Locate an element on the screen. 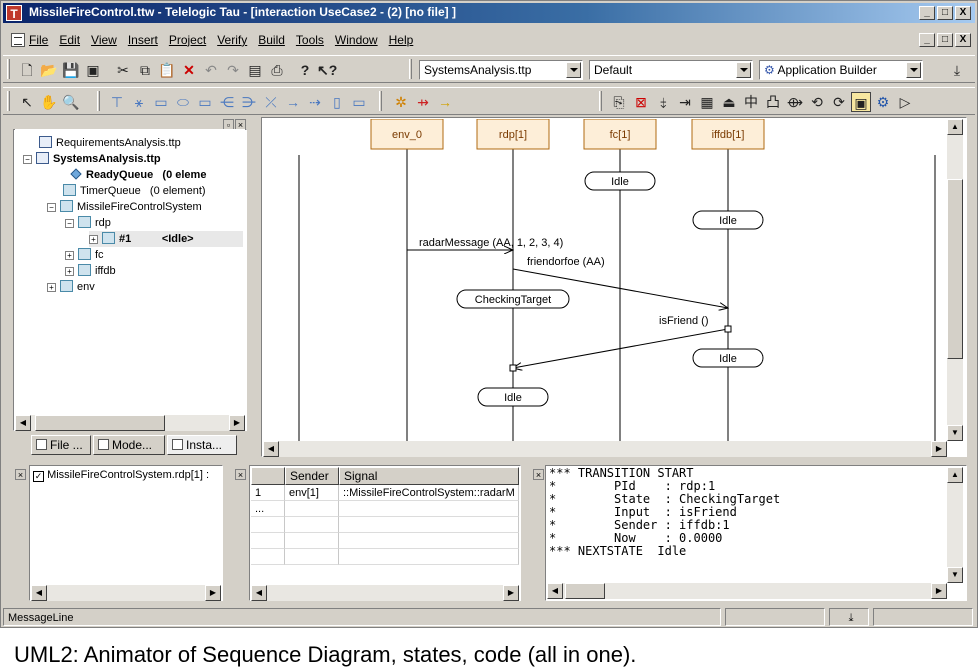 This screenshot has height=668, width=978. step-icon: ⤈ is located at coordinates (663, 102).